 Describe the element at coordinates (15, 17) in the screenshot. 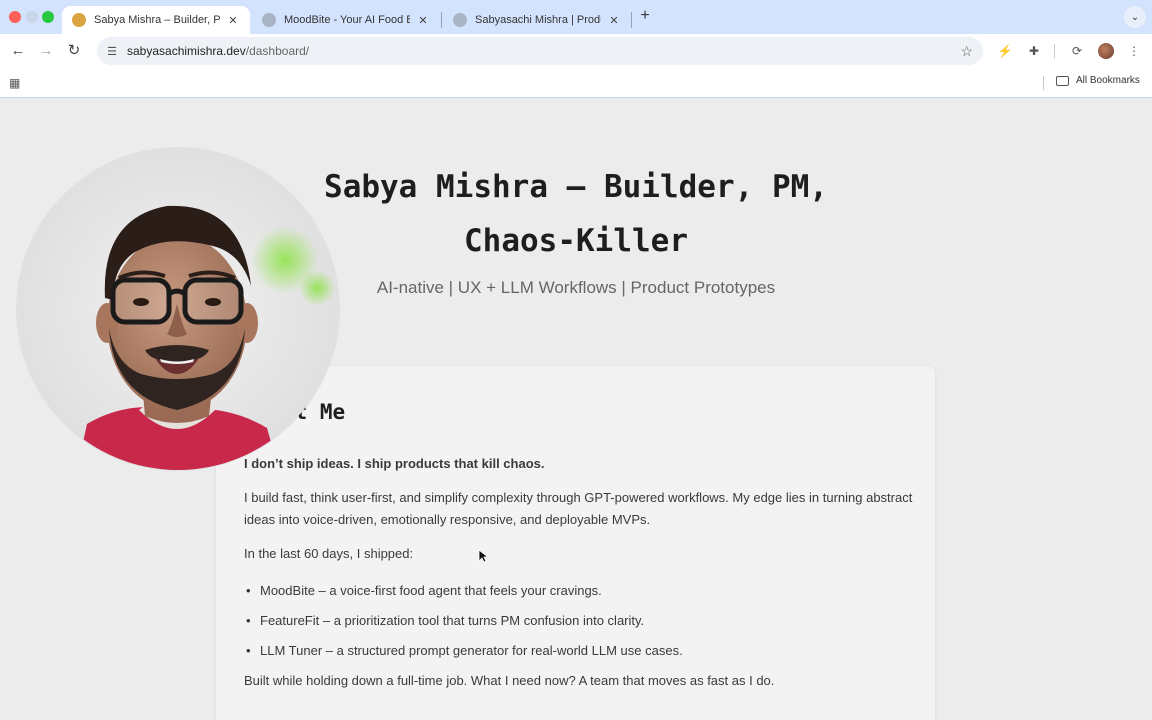

I see `window-close-button` at that location.